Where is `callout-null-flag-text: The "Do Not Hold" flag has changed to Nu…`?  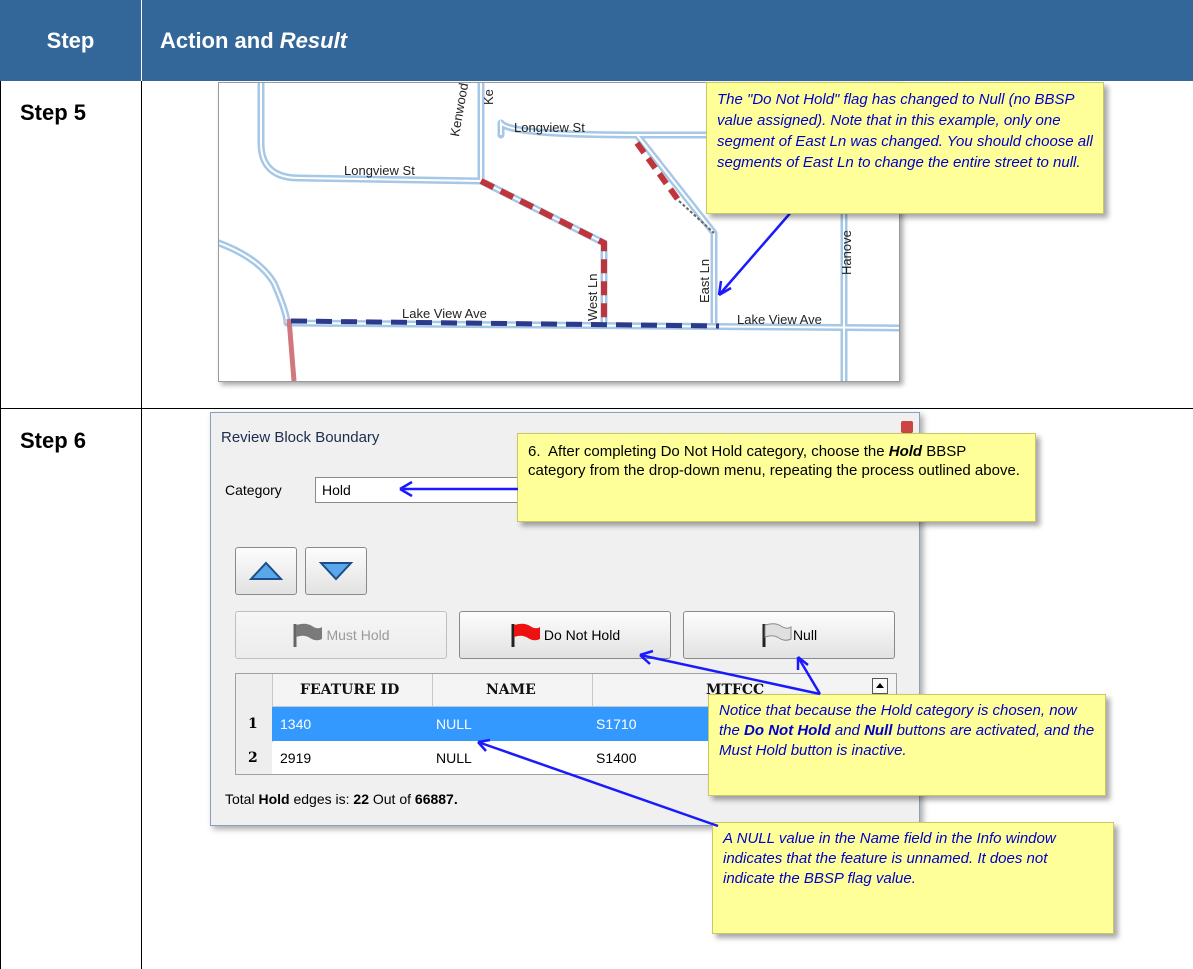 callout-null-flag-text: The "Do Not Hold" flag has changed to Nu… is located at coordinates (905, 131).